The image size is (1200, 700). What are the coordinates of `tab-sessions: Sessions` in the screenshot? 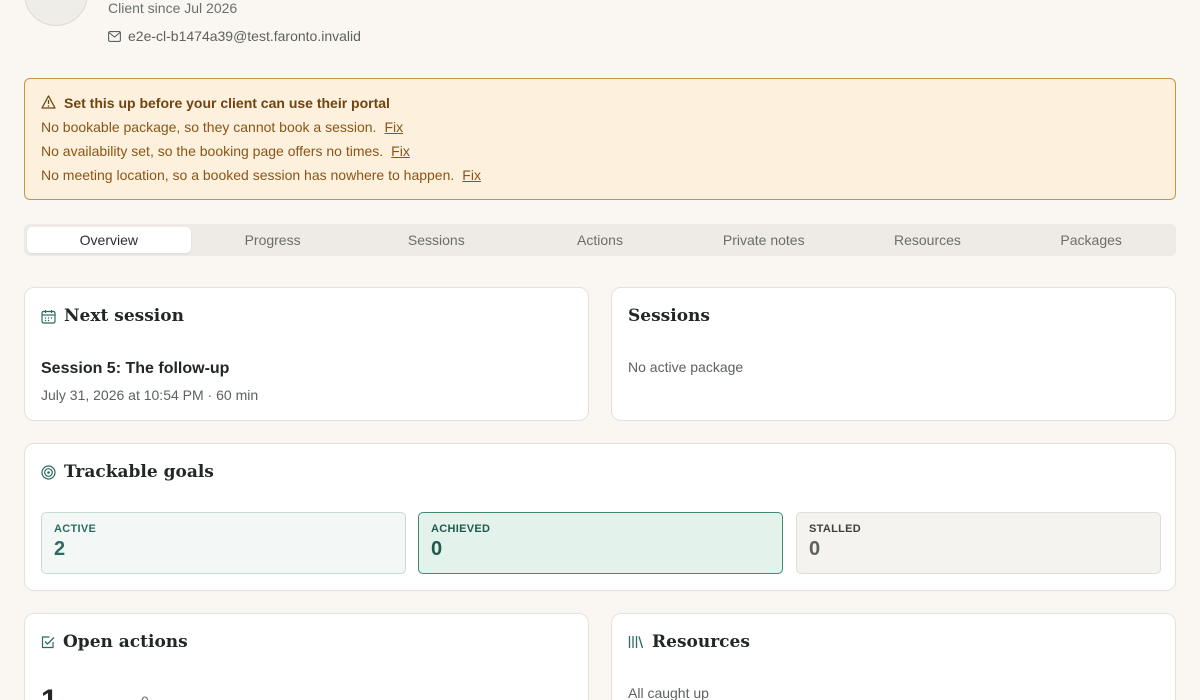 It's located at (436, 240).